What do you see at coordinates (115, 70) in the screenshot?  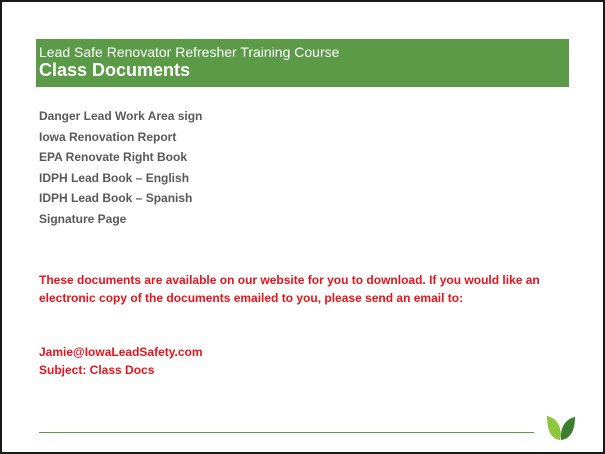 I see `page-title: Class Documents` at bounding box center [115, 70].